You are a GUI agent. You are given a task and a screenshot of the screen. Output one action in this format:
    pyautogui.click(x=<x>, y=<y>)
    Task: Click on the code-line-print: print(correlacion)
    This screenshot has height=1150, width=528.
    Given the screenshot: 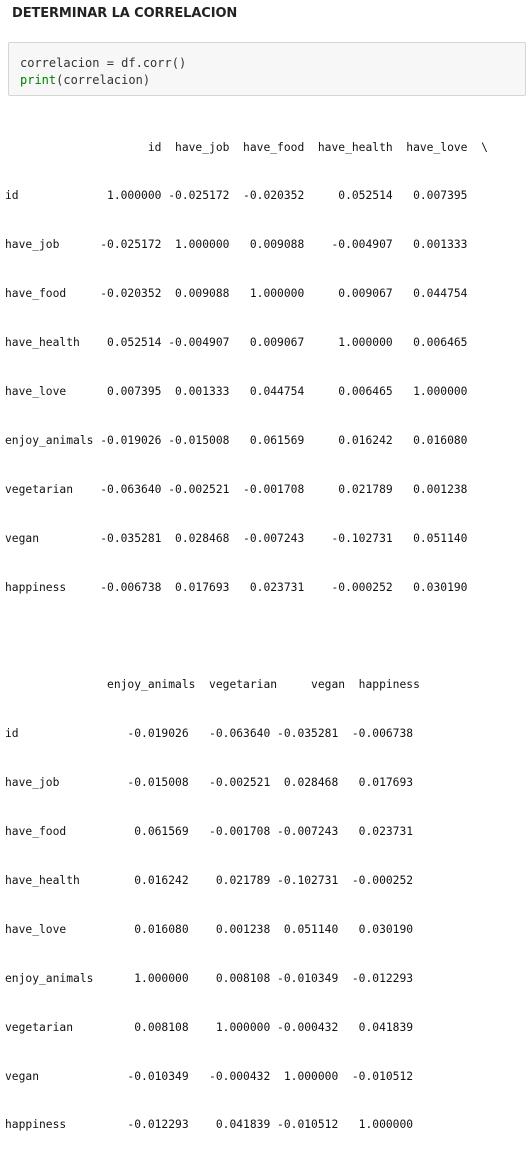 What is the action you would take?
    pyautogui.click(x=85, y=80)
    